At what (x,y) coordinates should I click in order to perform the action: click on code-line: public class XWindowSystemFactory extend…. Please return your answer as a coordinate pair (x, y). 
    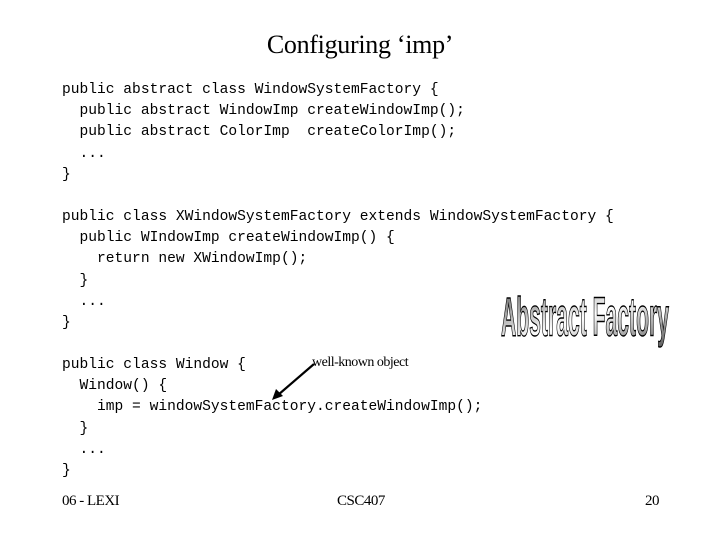
    Looking at the image, I should click on (338, 217).